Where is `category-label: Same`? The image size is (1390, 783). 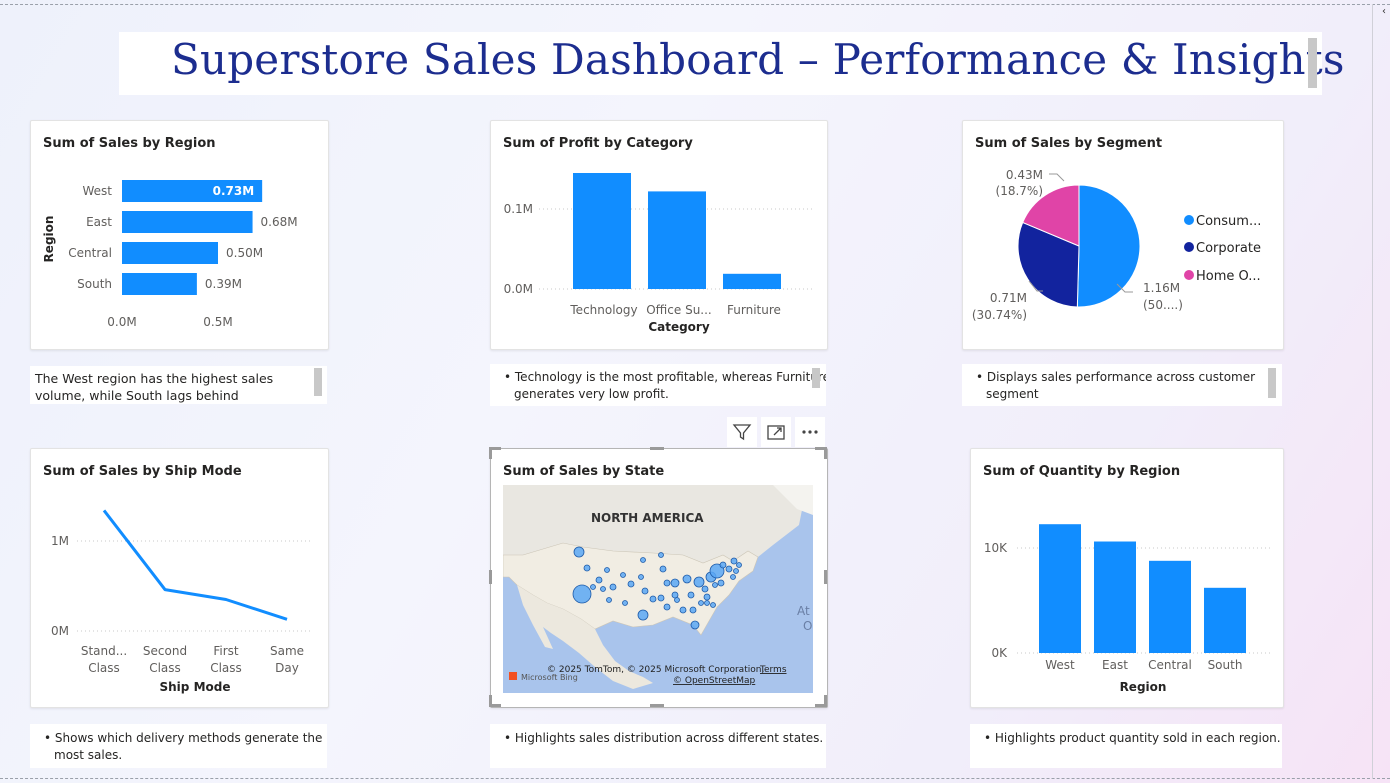
category-label: Same is located at coordinates (287, 651).